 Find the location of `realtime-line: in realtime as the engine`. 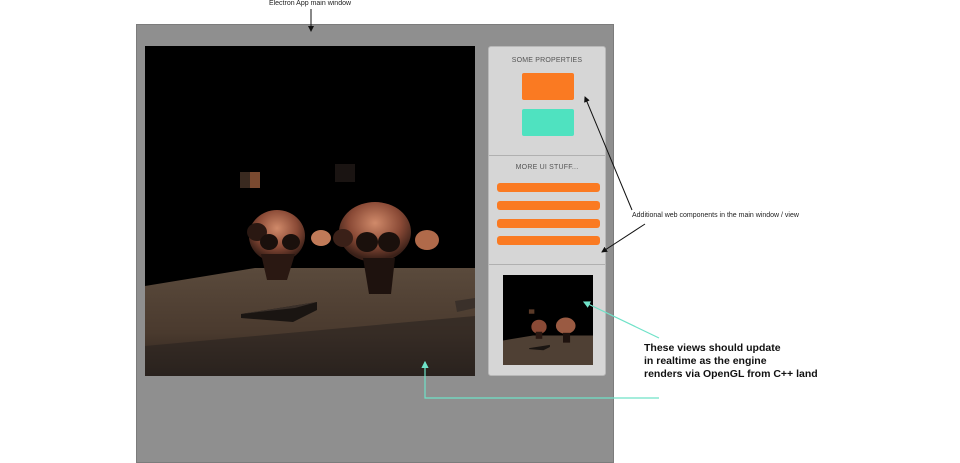

realtime-line: in realtime as the engine is located at coordinates (705, 361).